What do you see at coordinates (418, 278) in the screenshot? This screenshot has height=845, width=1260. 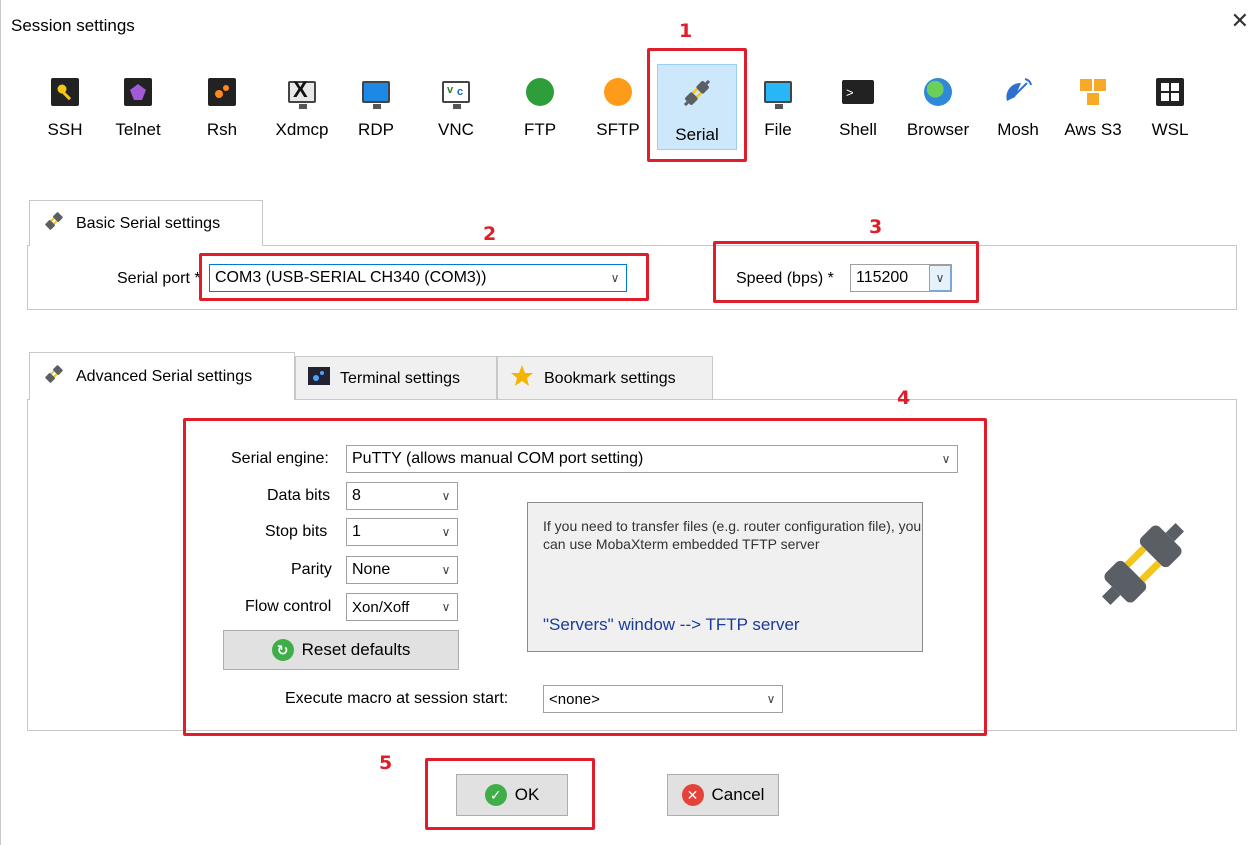 I see `serial-port-select: COM3 (USB-SERIAL CH340 (COM3)) ∨` at bounding box center [418, 278].